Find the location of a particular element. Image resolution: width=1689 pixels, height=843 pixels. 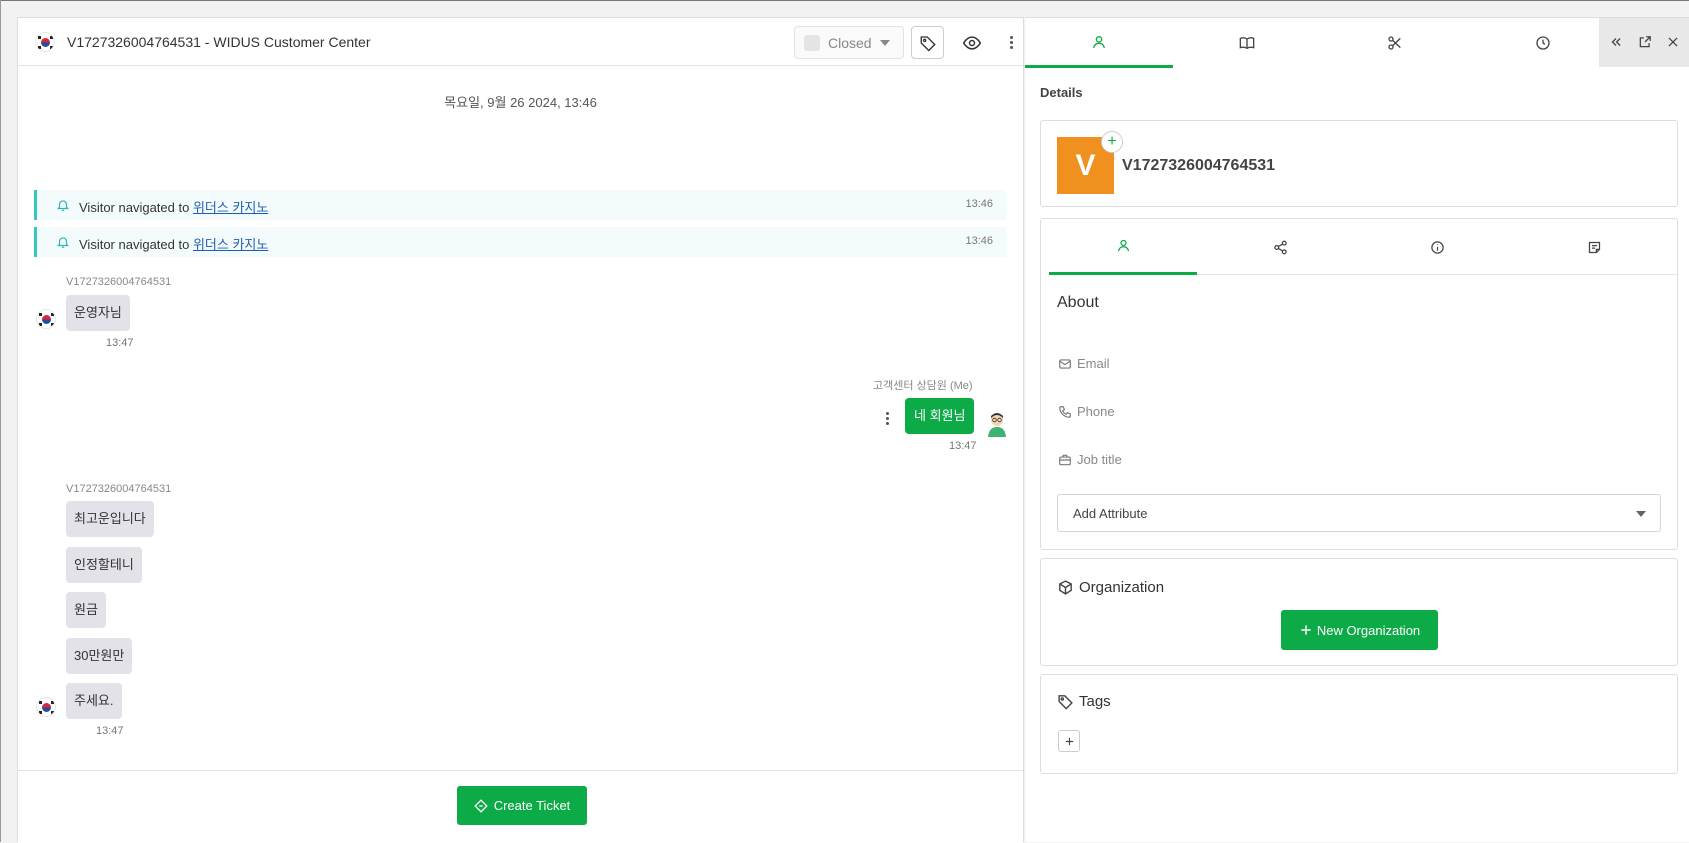

more-options-button is located at coordinates (1011, 42).